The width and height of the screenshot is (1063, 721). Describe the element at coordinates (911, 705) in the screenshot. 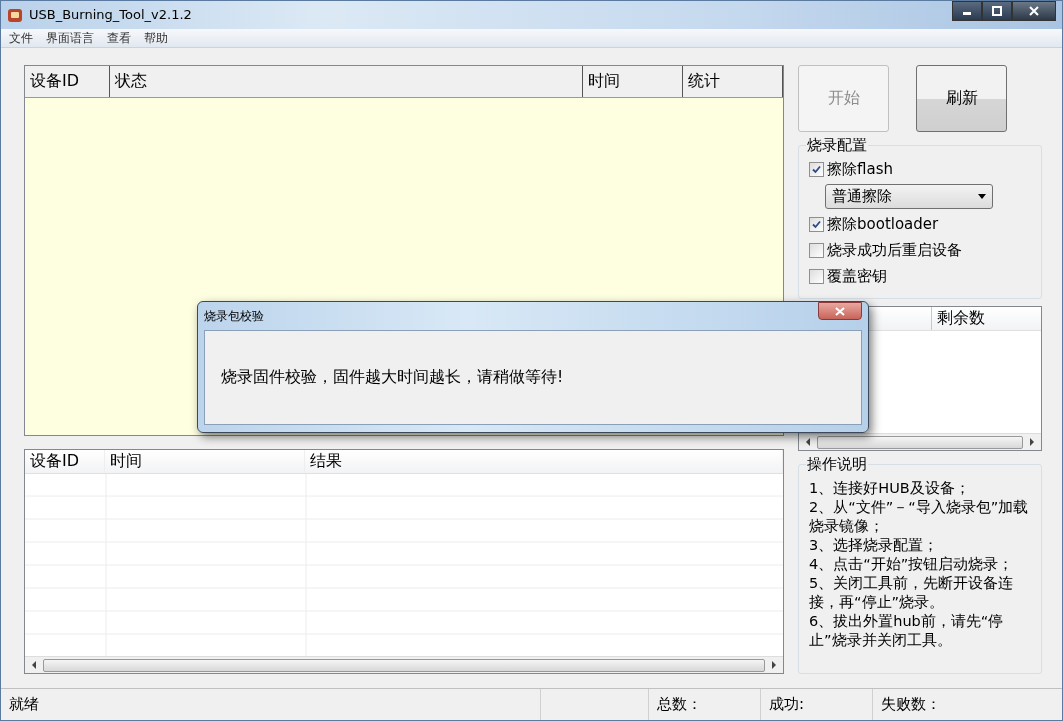

I see `failed-count-label: 失败数：` at that location.